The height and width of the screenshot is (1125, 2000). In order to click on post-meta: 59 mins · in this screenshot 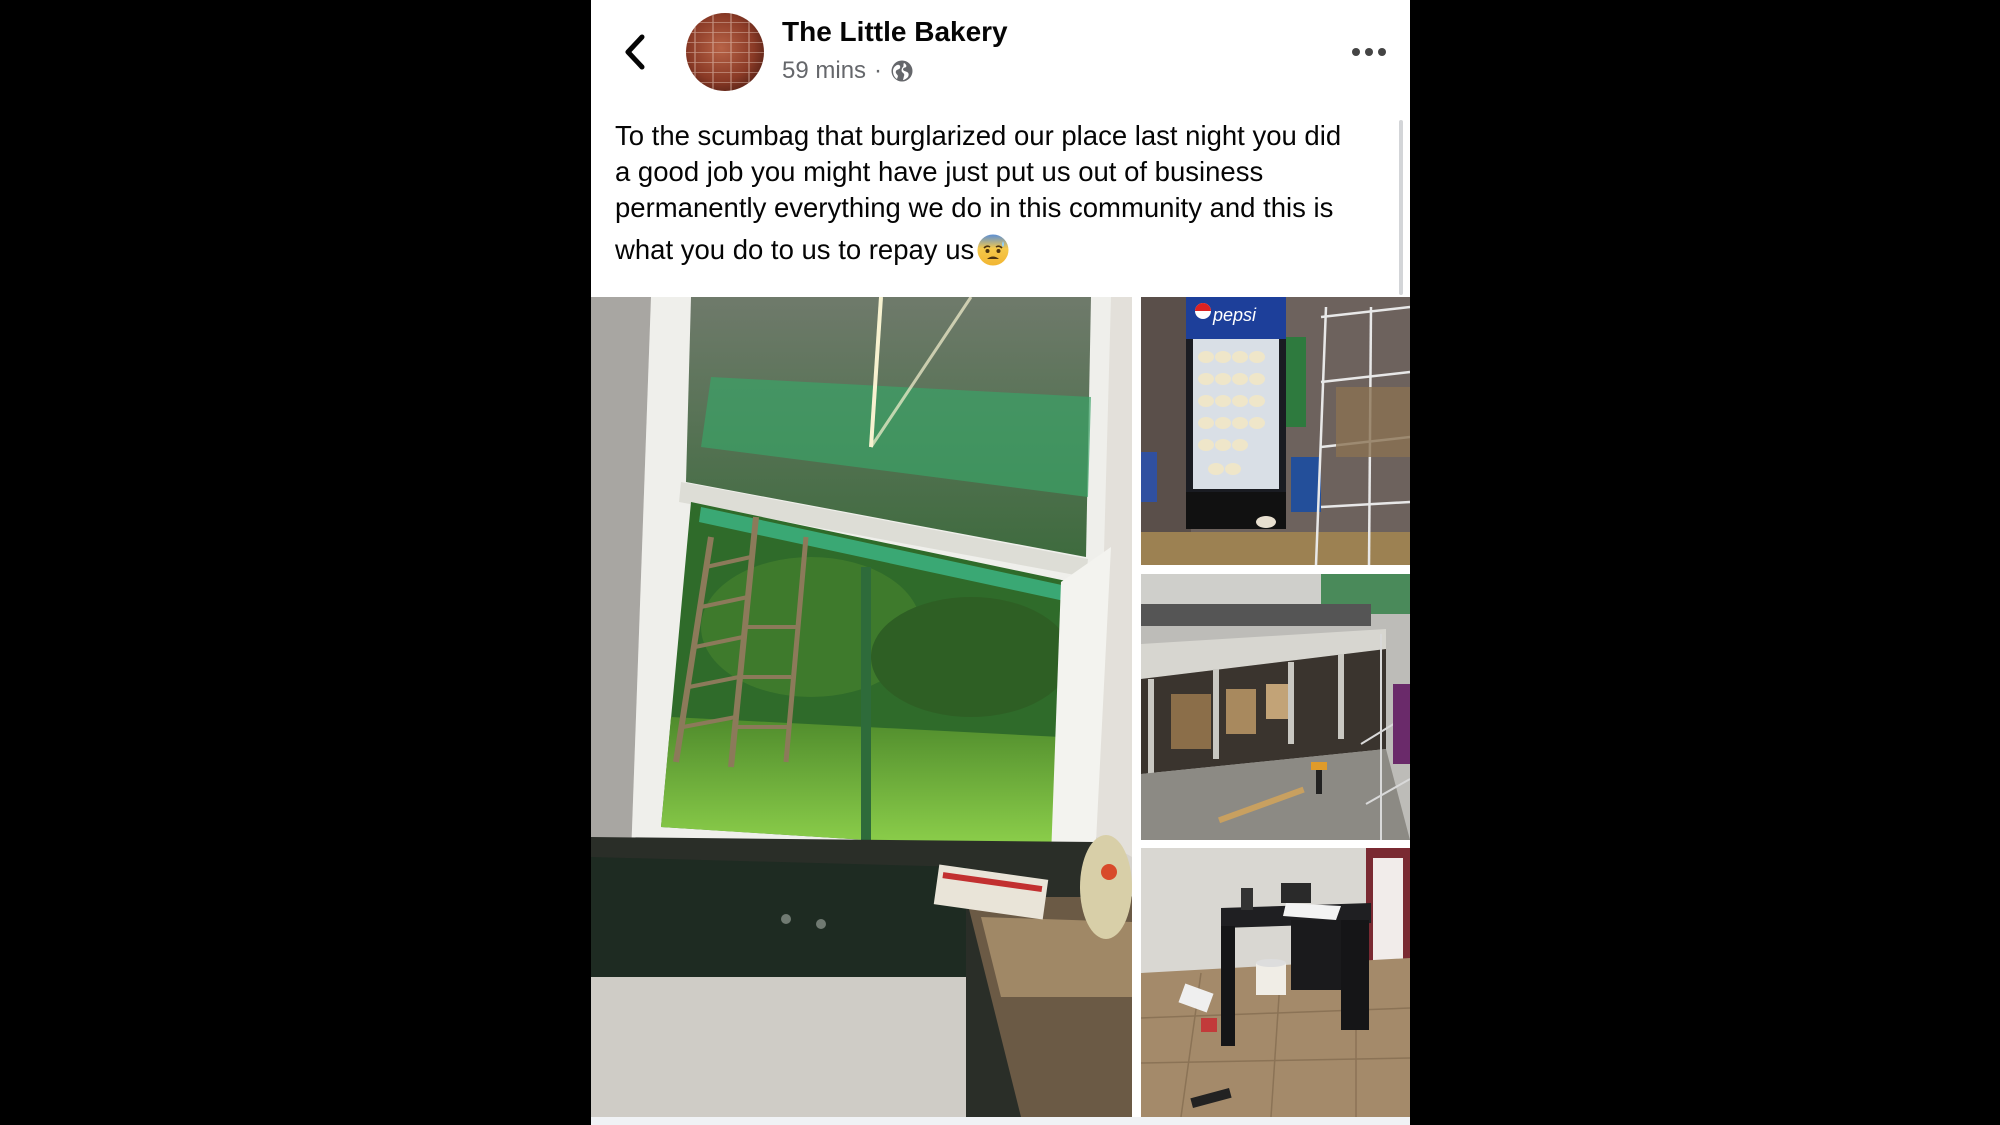, I will do `click(848, 71)`.